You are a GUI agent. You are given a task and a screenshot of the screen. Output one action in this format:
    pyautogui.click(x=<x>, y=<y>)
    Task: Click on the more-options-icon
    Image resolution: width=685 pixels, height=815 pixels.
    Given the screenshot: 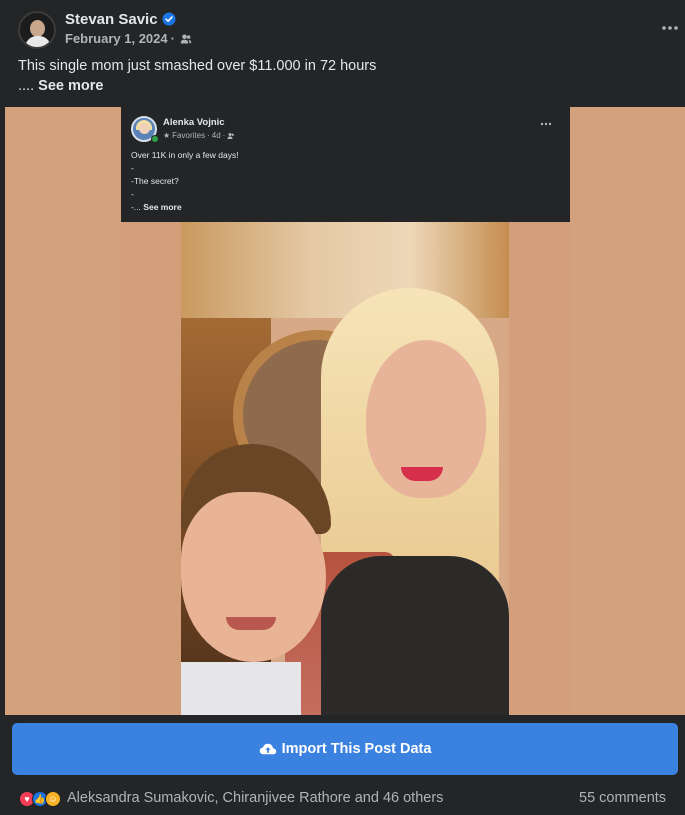 What is the action you would take?
    pyautogui.click(x=670, y=28)
    